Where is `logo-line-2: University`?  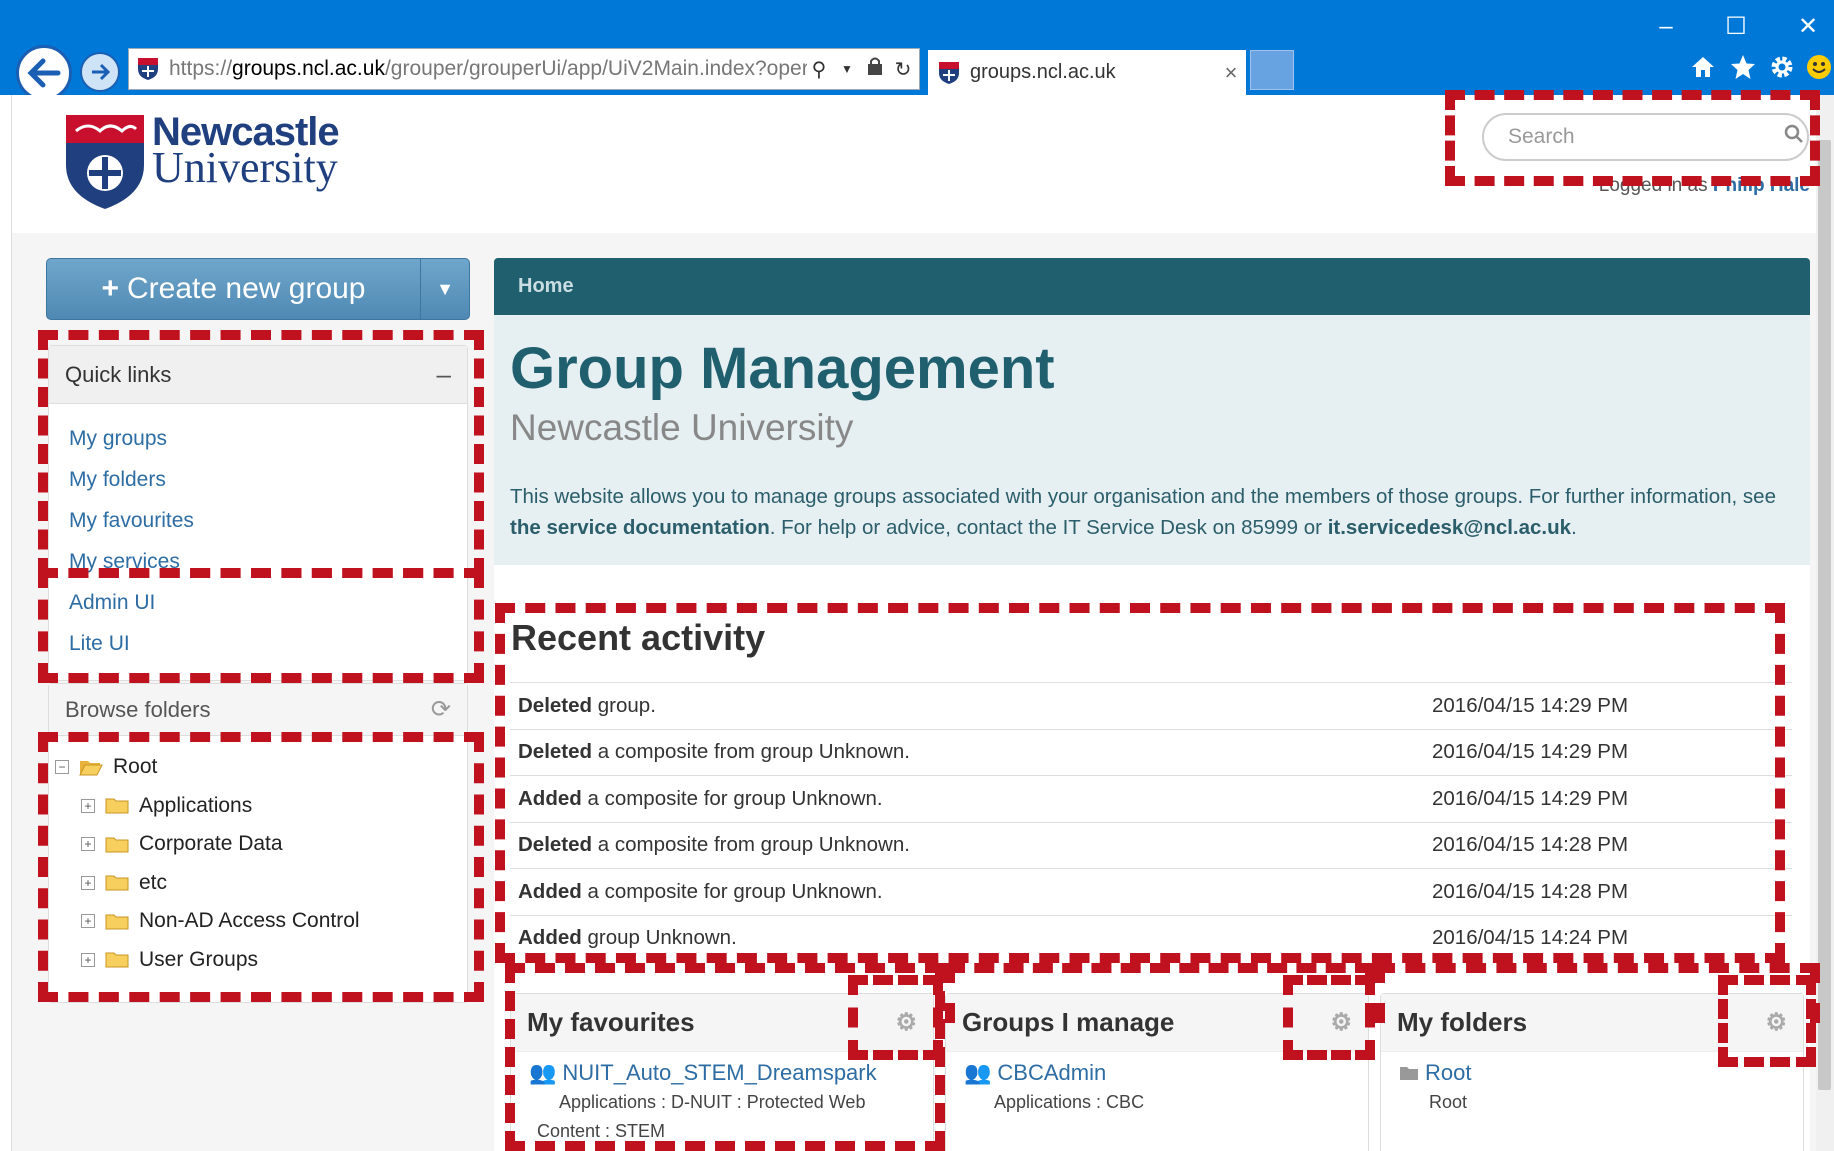
logo-line-2: University is located at coordinates (245, 167).